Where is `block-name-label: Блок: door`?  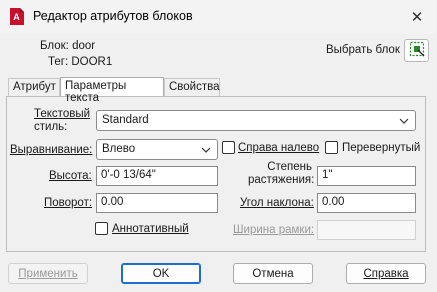 block-name-label: Блок: door is located at coordinates (68, 46).